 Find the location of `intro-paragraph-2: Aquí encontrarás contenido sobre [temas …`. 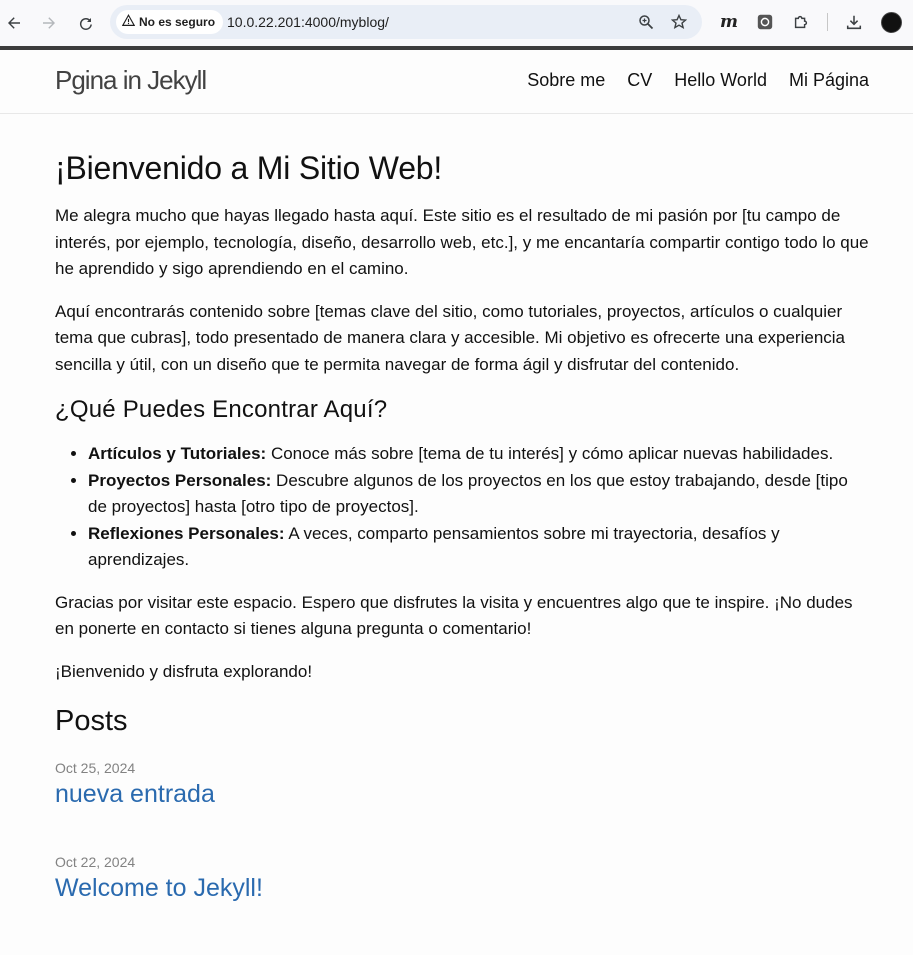

intro-paragraph-2: Aquí encontrarás contenido sobre [temas … is located at coordinates (450, 337).